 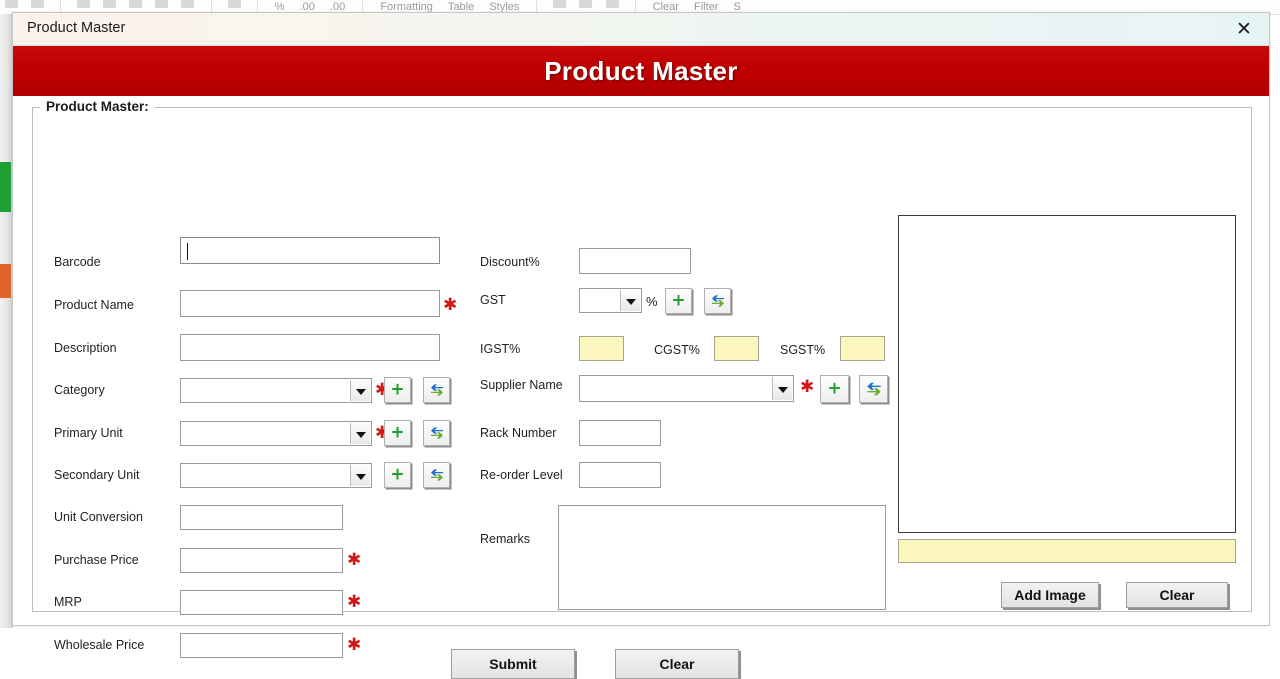 What do you see at coordinates (99, 645) in the screenshot?
I see `label-wholesale-price: Wholesale Price` at bounding box center [99, 645].